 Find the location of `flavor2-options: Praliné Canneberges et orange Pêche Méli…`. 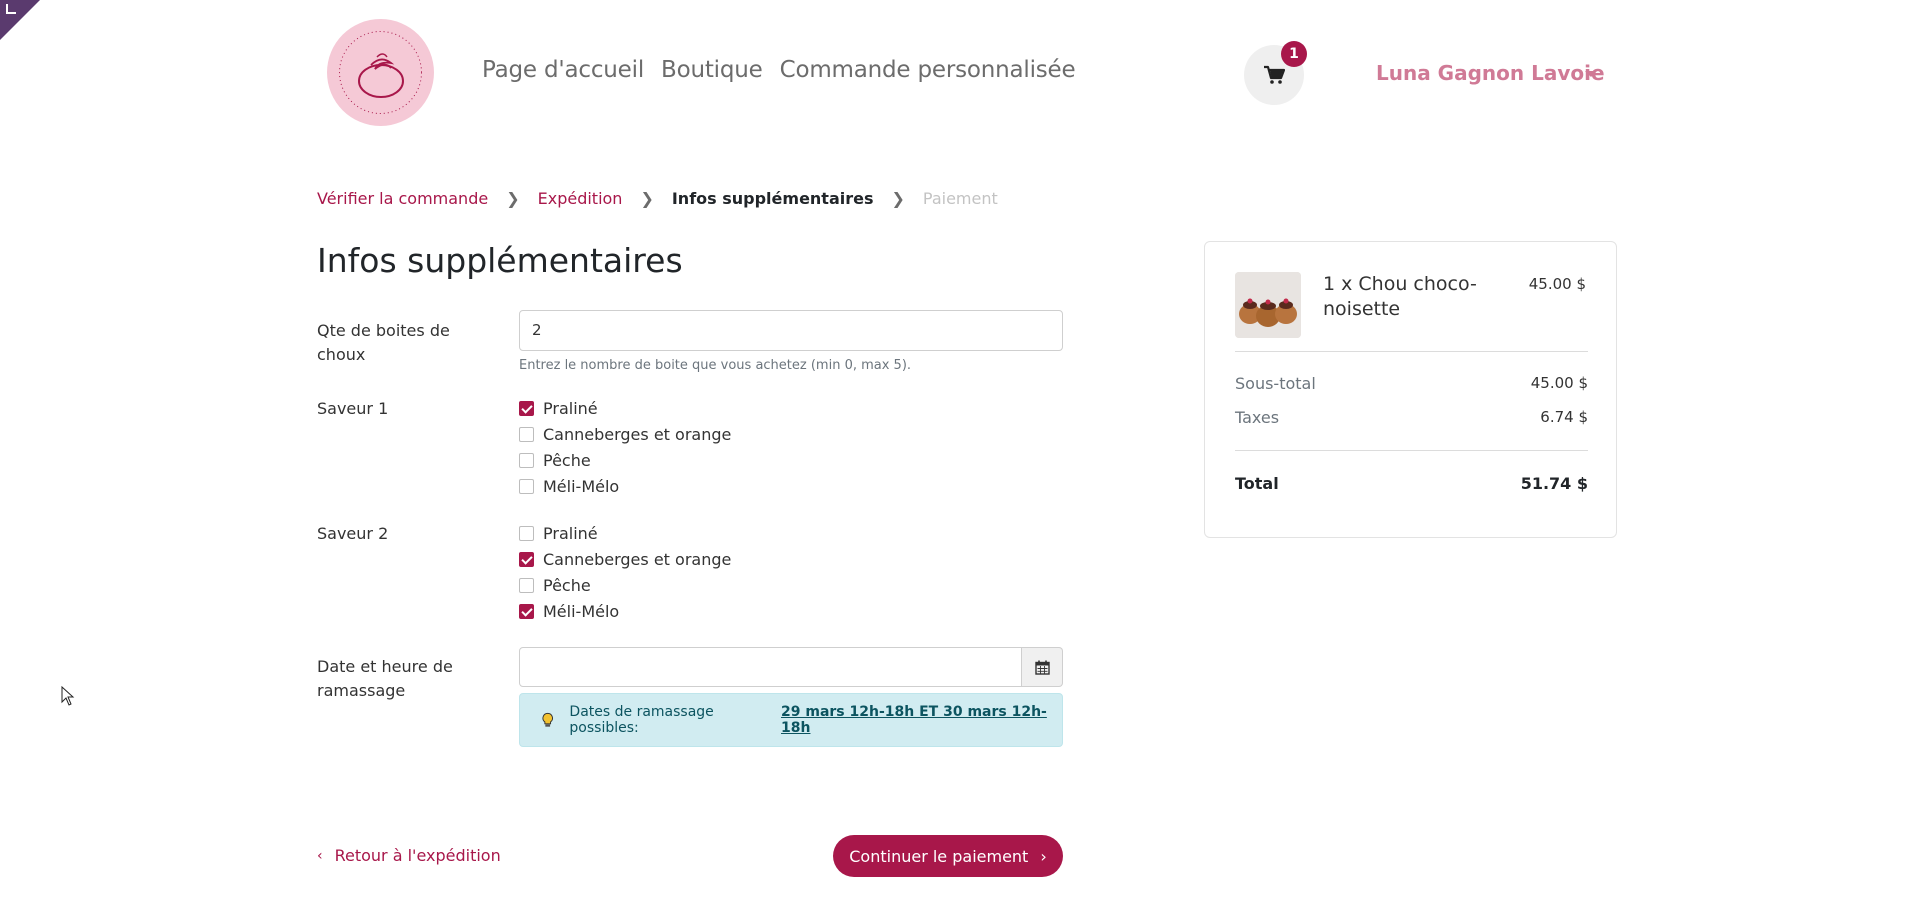

flavor2-options: Praliné Canneberges et orange Pêche Méli… is located at coordinates (625, 572).